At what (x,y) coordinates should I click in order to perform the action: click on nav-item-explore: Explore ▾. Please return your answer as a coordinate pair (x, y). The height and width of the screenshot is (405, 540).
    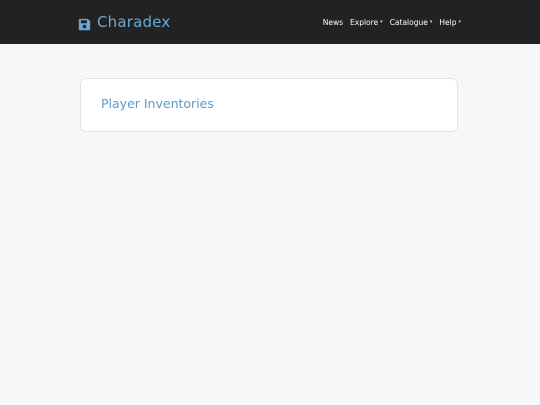
    Looking at the image, I should click on (366, 22).